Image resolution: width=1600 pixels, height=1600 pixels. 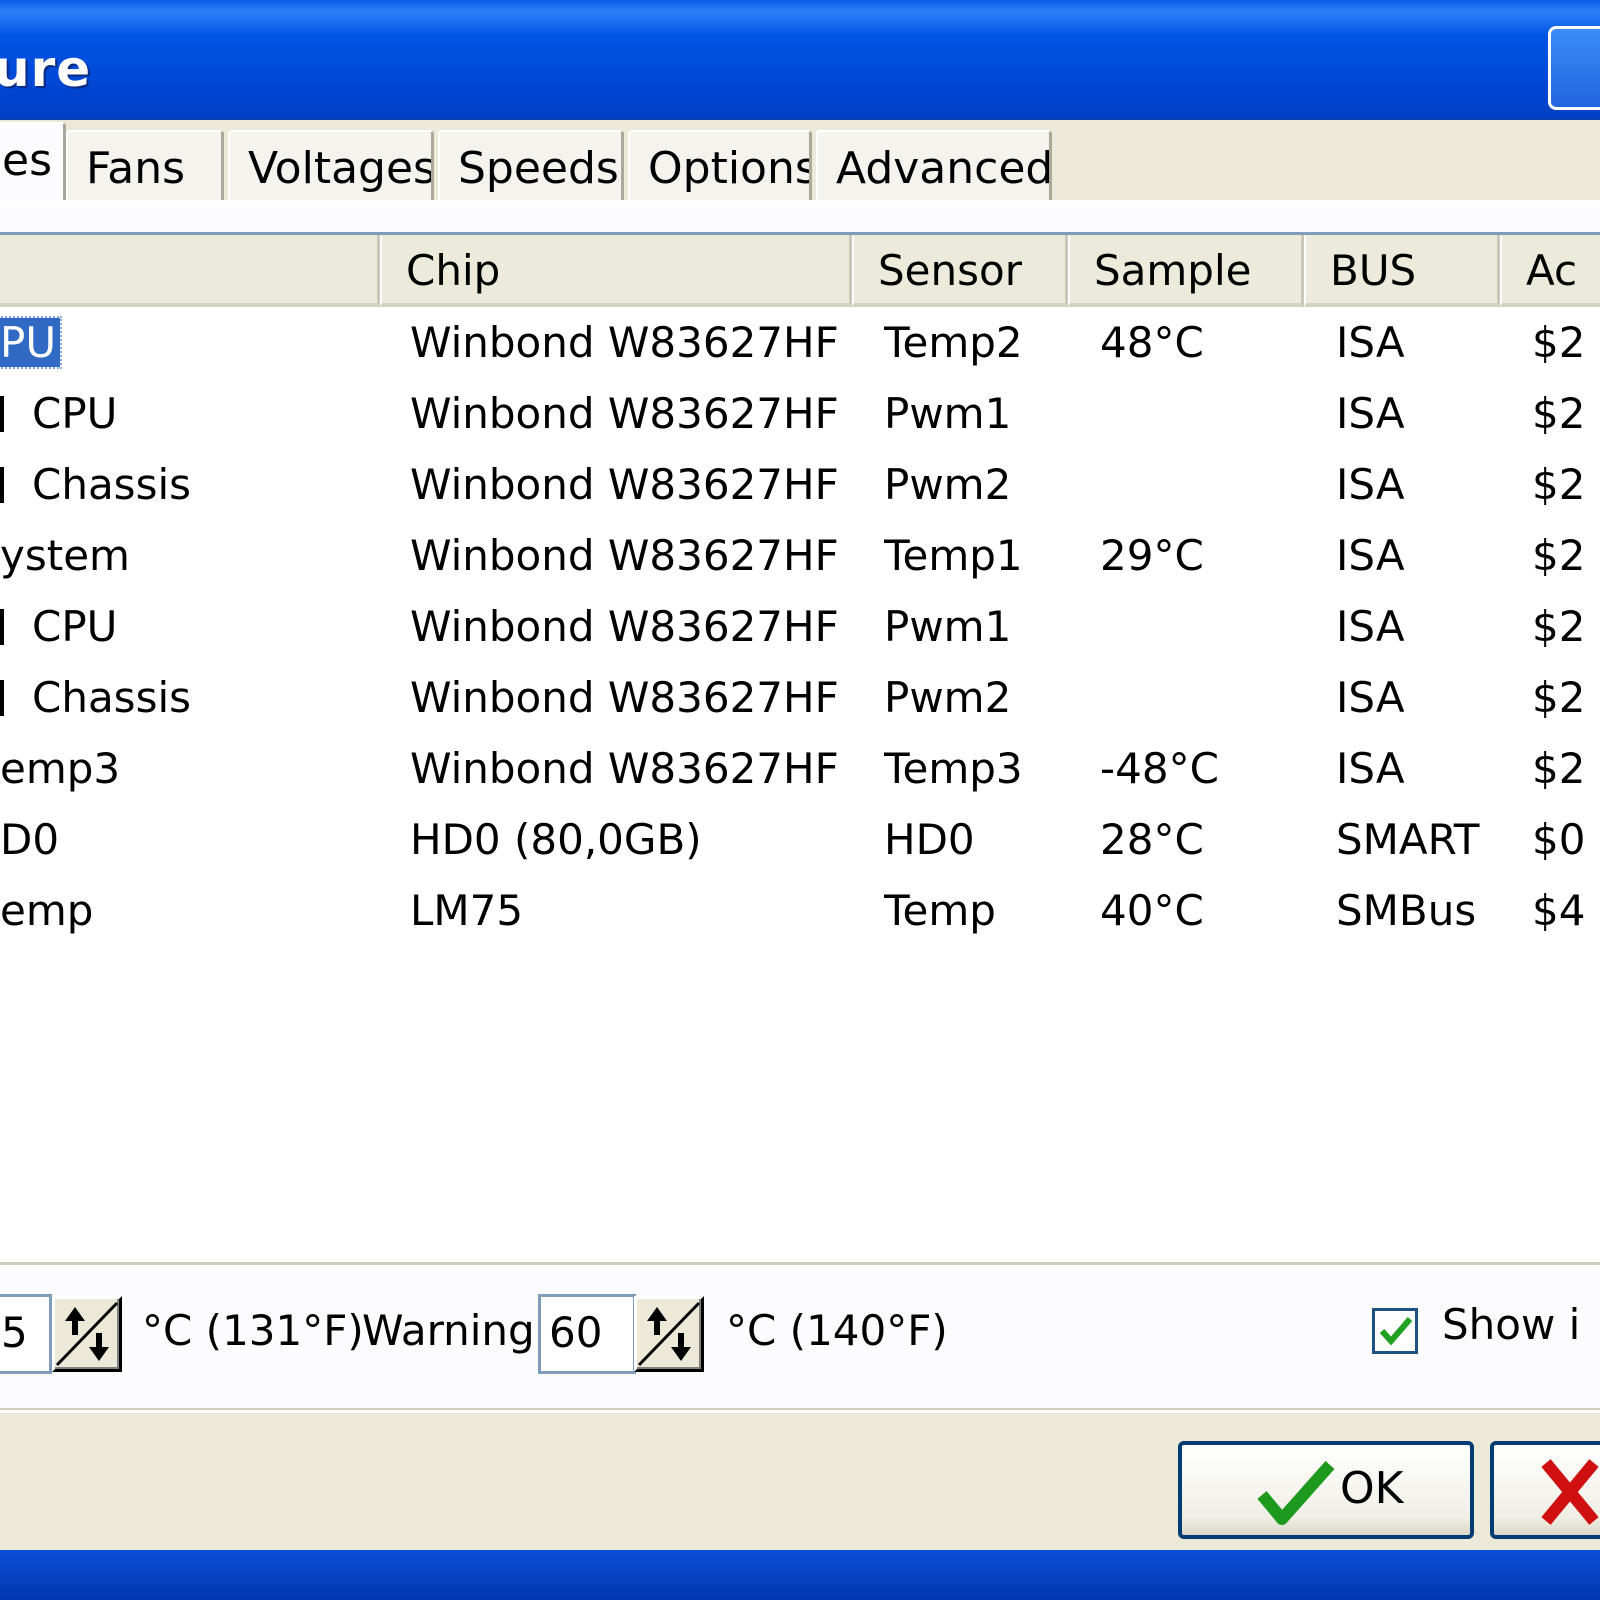 I want to click on cell-bus: SMART, so click(x=1418, y=839).